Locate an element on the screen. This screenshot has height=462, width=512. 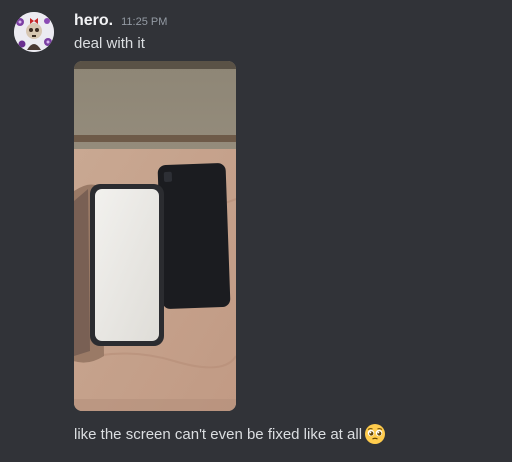
pleading-face-icon is located at coordinates (375, 434).